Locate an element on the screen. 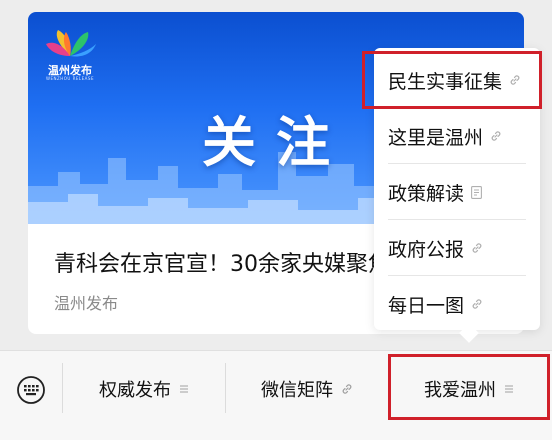 The width and height of the screenshot is (552, 440). menu-tab-weixin-juzhen: 微信矩阵 is located at coordinates (307, 389).